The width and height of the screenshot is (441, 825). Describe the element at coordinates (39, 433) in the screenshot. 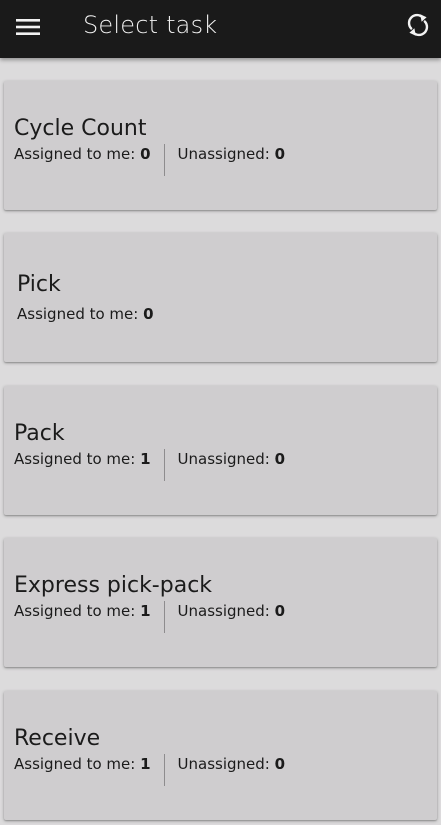

I see `task-title: Pack` at that location.